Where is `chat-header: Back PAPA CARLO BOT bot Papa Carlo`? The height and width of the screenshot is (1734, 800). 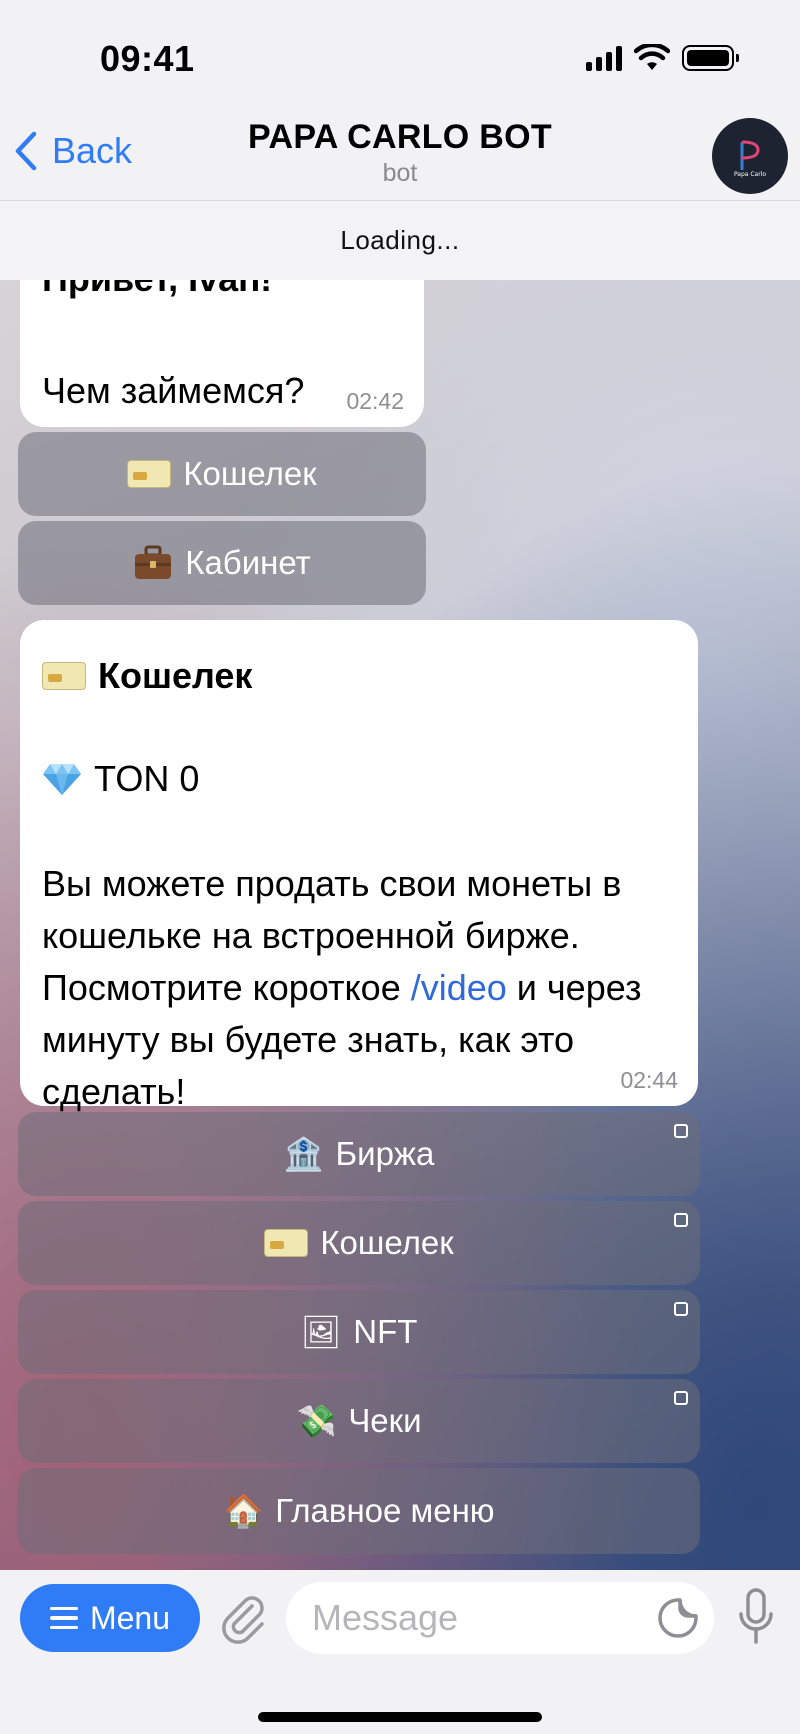
chat-header: Back PAPA CARLO BOT bot Papa Carlo is located at coordinates (400, 155).